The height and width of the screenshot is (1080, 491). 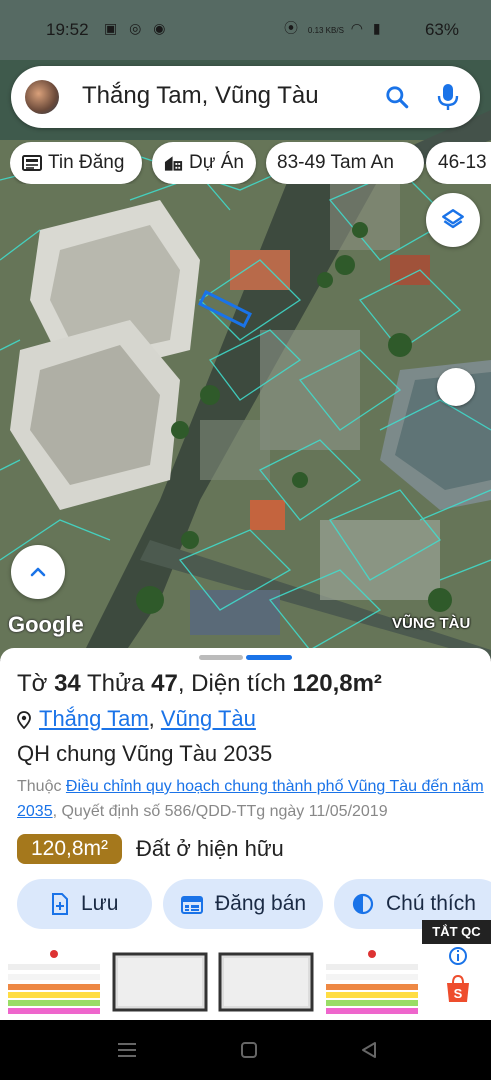 I want to click on close-ad-button: TẮT QC, so click(x=456, y=932).